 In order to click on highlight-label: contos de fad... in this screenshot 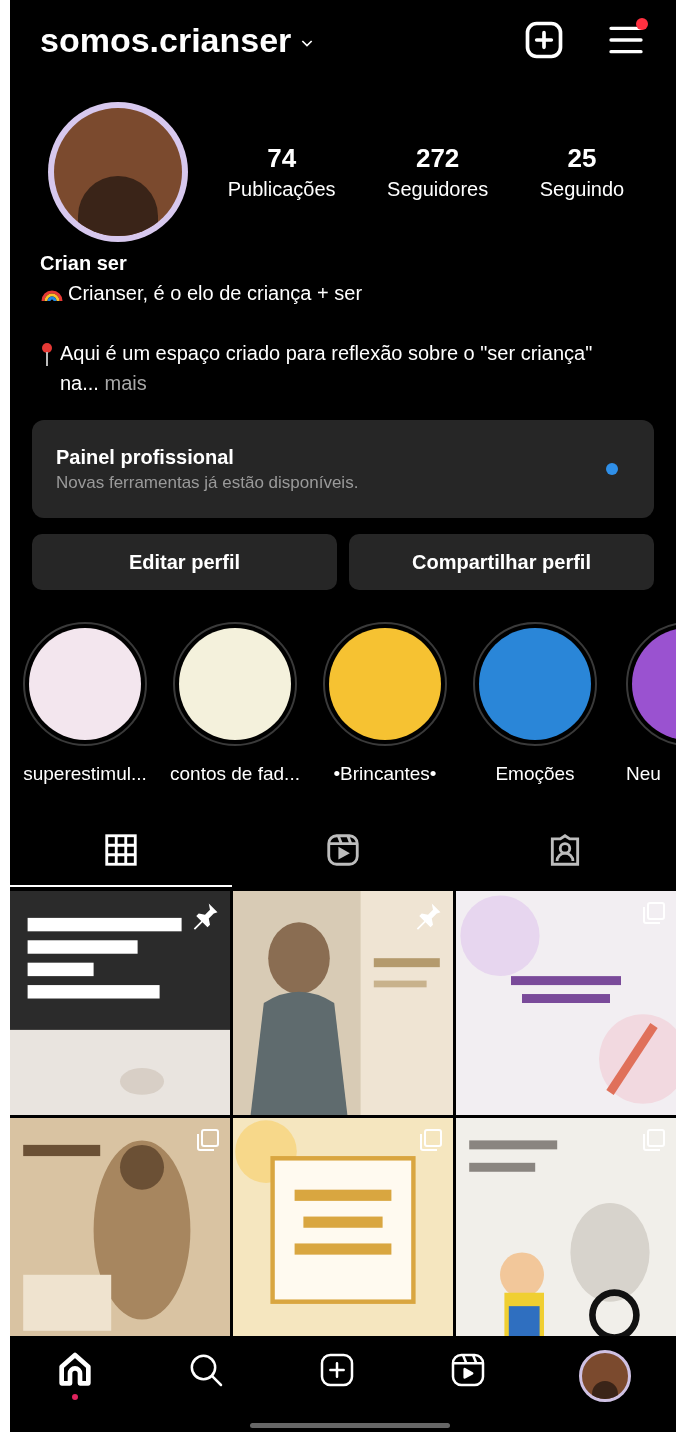, I will do `click(235, 774)`.